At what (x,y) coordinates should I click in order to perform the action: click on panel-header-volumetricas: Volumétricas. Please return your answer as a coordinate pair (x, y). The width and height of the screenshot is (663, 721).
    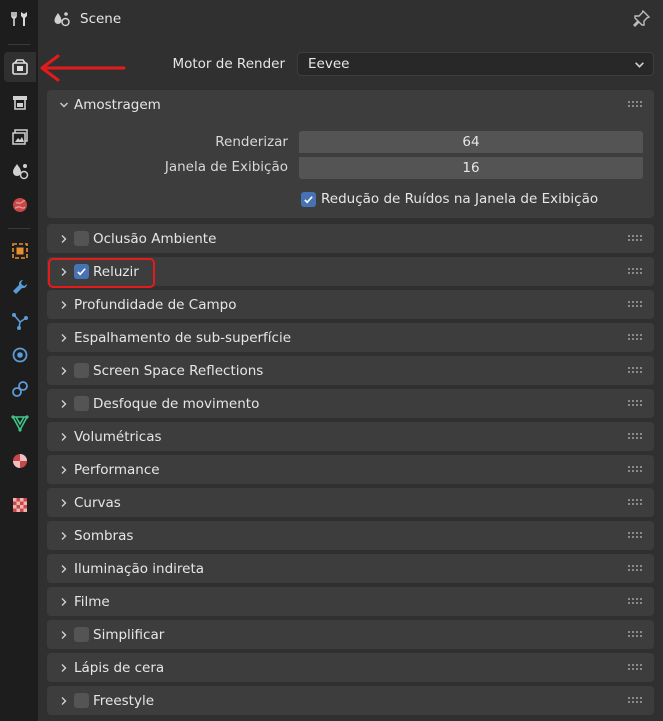
    Looking at the image, I should click on (350, 436).